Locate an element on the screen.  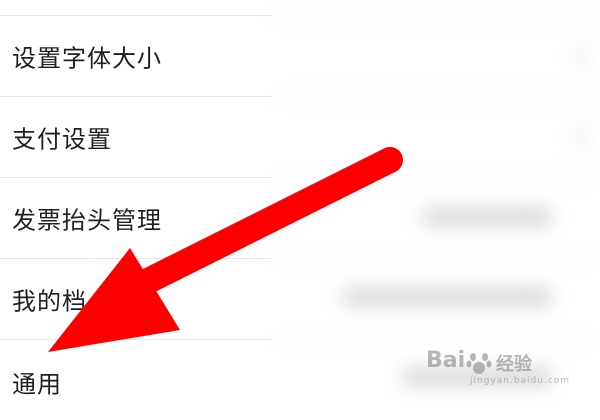
menu-item-label: 支付设置 is located at coordinates (62, 139).